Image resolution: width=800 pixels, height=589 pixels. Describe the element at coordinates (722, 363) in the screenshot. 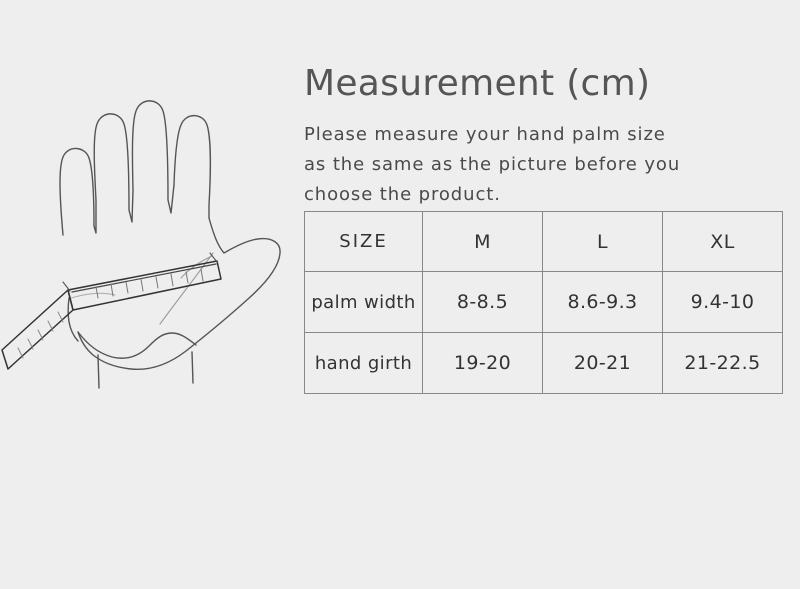

I see `cell-hand-girth-xl: 21-22.5` at that location.